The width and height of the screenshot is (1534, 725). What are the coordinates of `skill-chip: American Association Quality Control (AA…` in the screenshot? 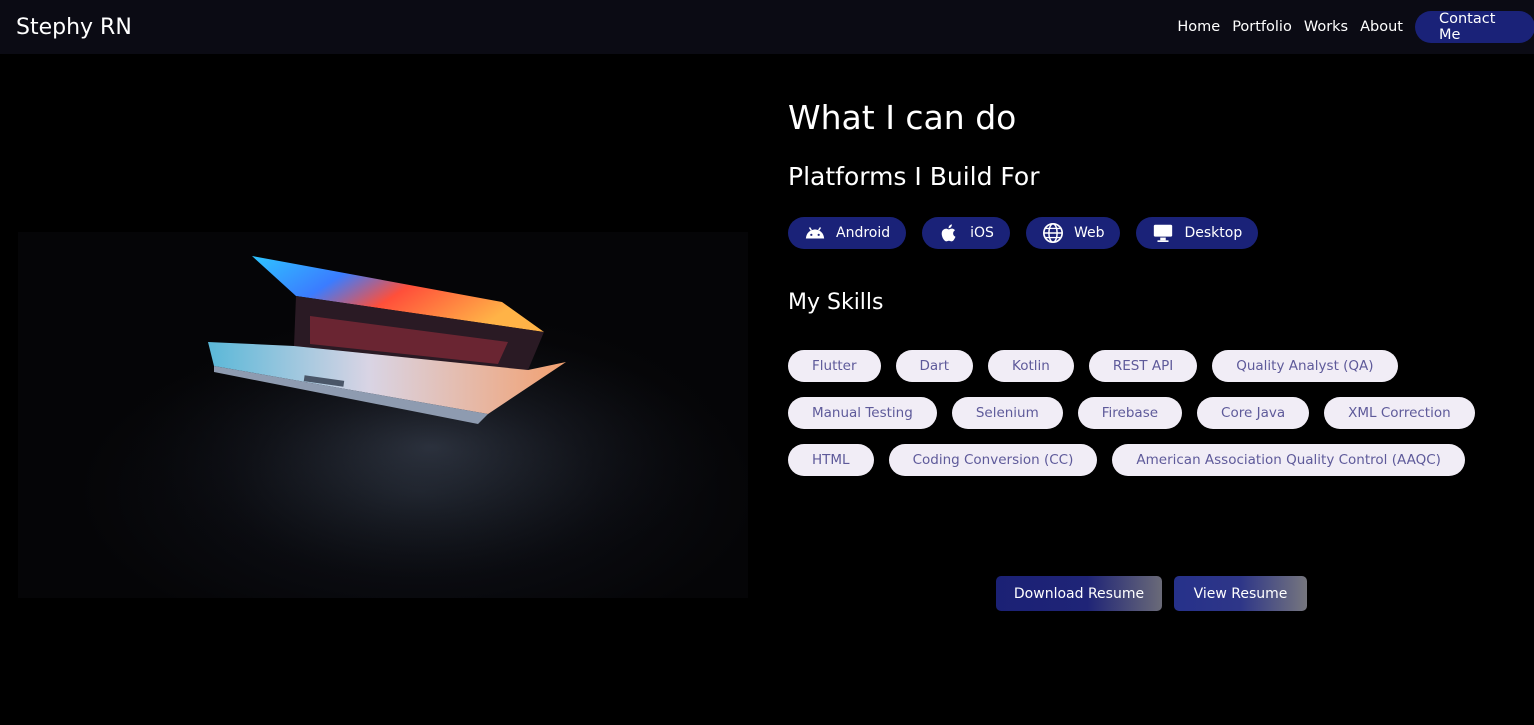 It's located at (1288, 460).